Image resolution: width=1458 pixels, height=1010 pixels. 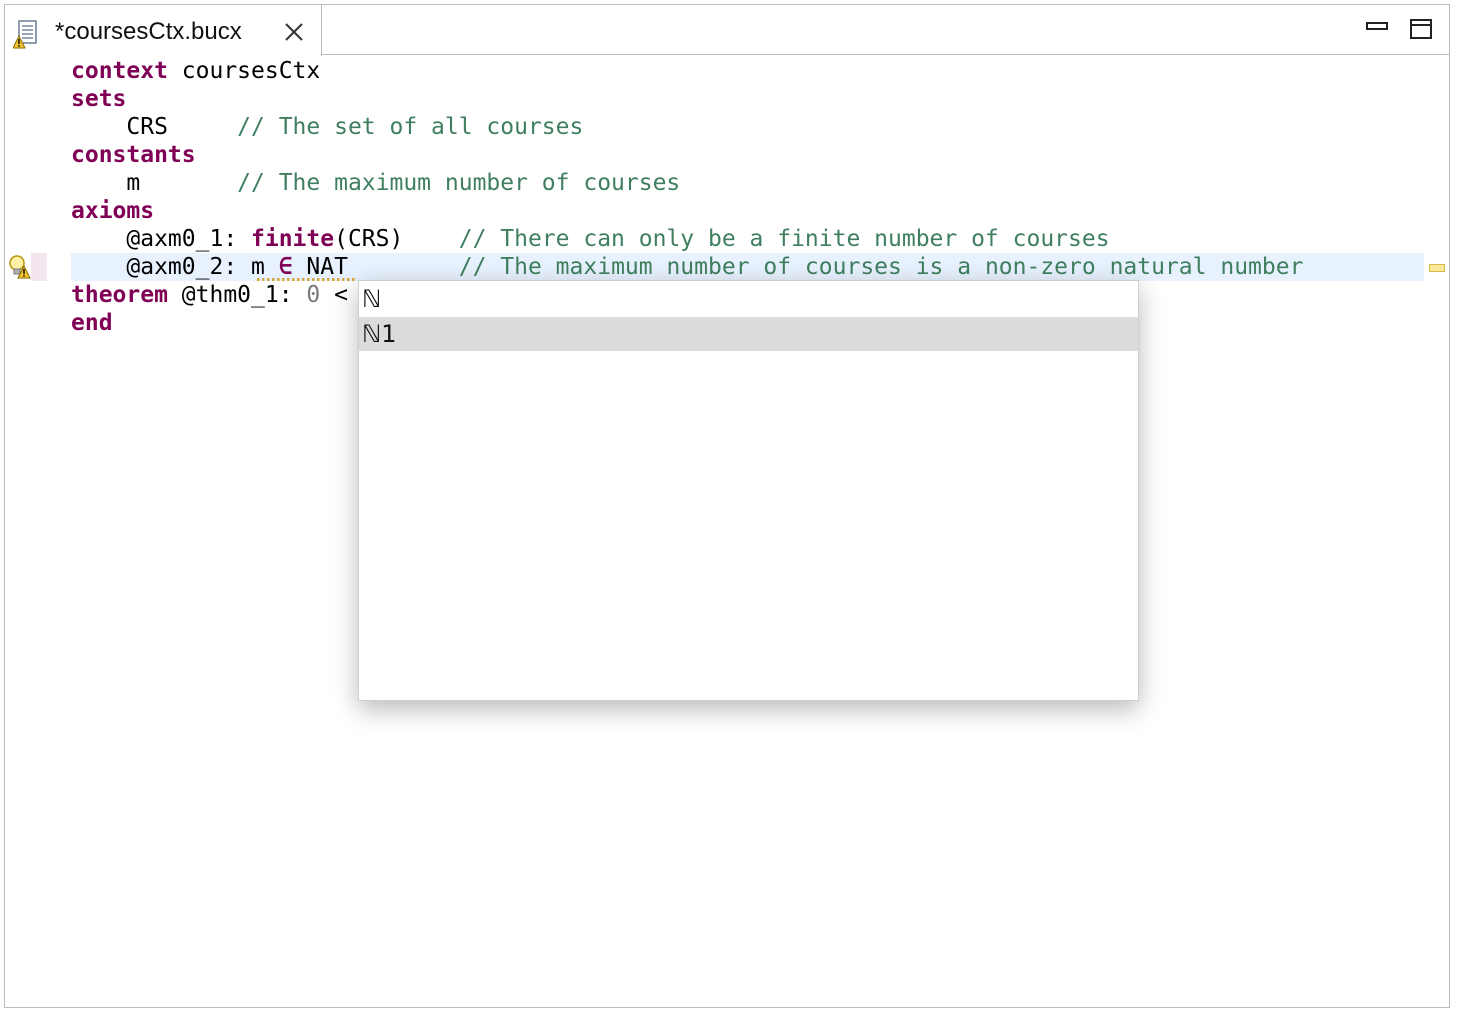 What do you see at coordinates (154, 127) in the screenshot?
I see `code-token: CRS` at bounding box center [154, 127].